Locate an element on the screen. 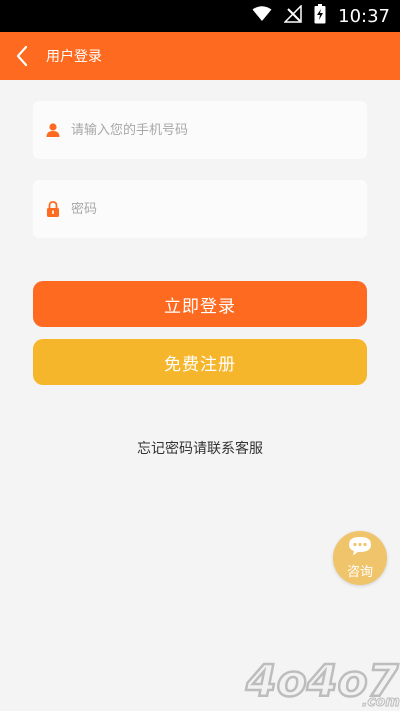  register-button: 免费注册 is located at coordinates (200, 362).